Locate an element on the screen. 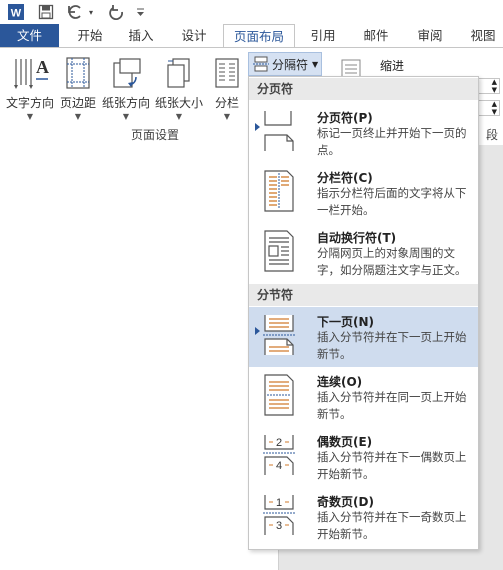  breaks-button: 分隔符 ▼ is located at coordinates (285, 64).